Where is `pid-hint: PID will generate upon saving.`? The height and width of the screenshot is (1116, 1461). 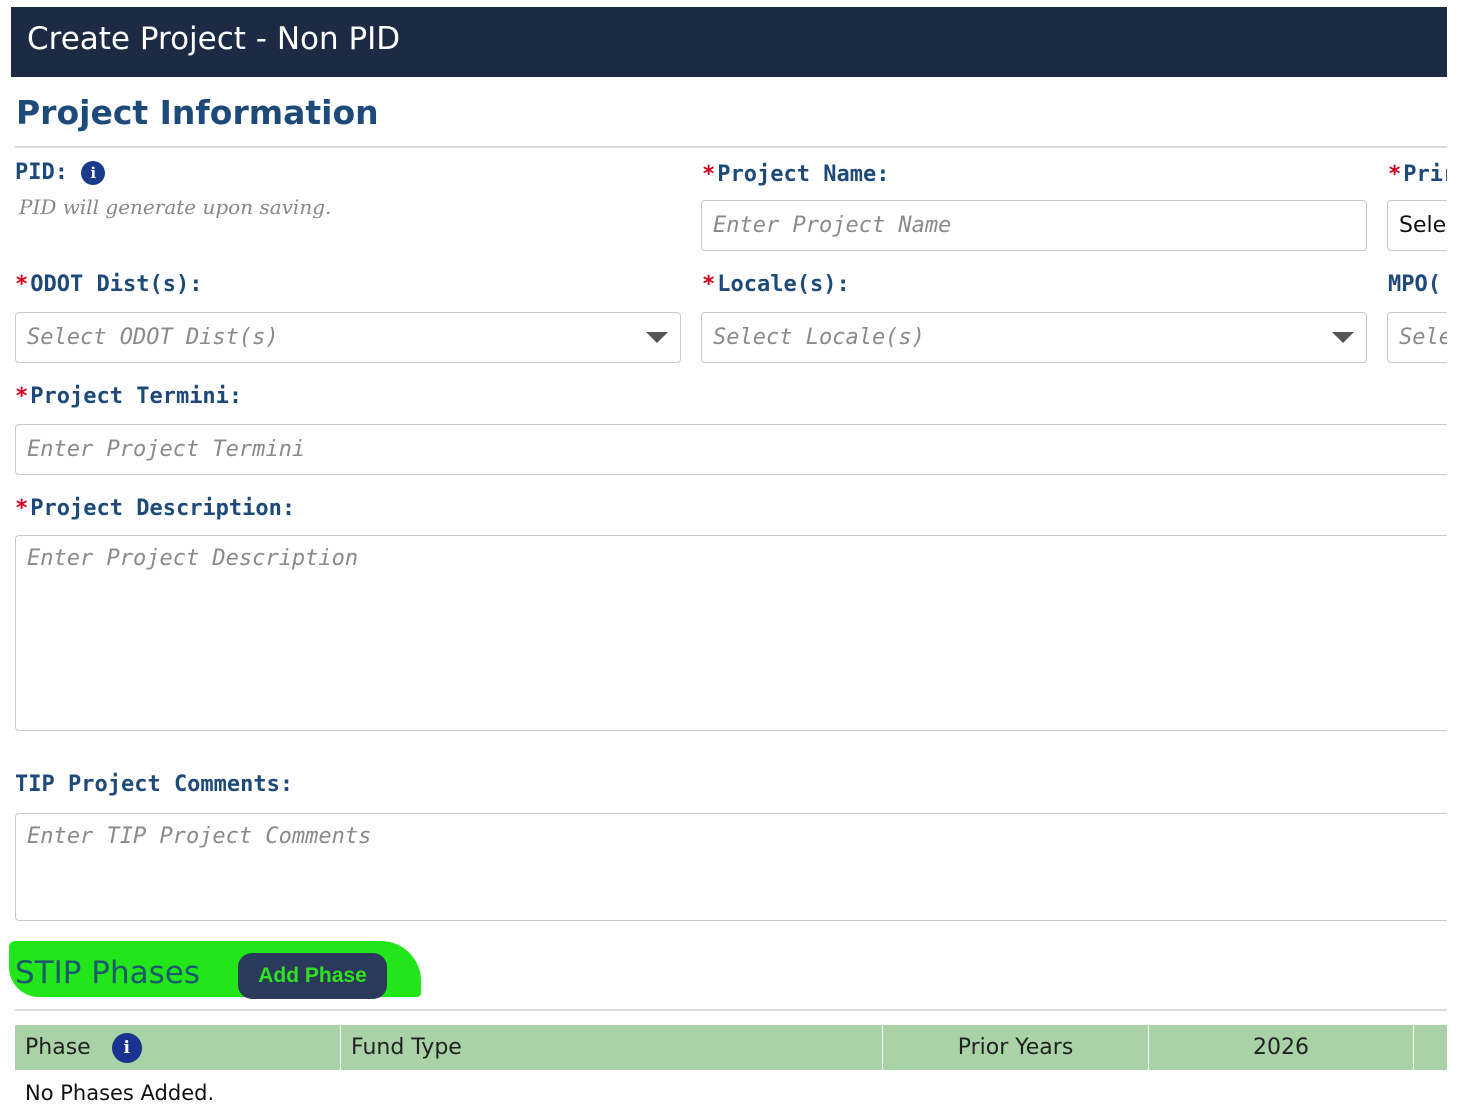 pid-hint: PID will generate upon saving. is located at coordinates (175, 207).